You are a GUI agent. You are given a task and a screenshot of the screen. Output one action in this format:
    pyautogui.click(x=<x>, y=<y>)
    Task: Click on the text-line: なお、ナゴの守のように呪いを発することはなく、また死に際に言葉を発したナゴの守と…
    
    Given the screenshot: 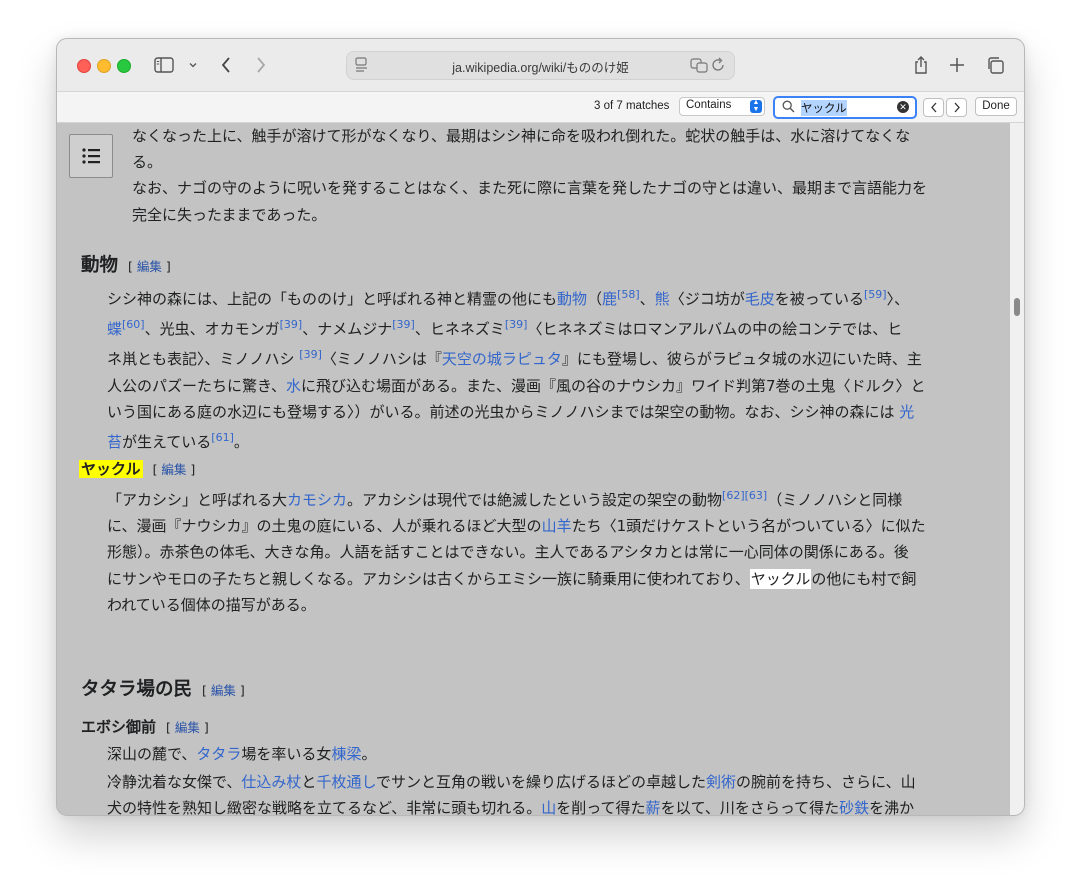 What is the action you would take?
    pyautogui.click(x=530, y=188)
    